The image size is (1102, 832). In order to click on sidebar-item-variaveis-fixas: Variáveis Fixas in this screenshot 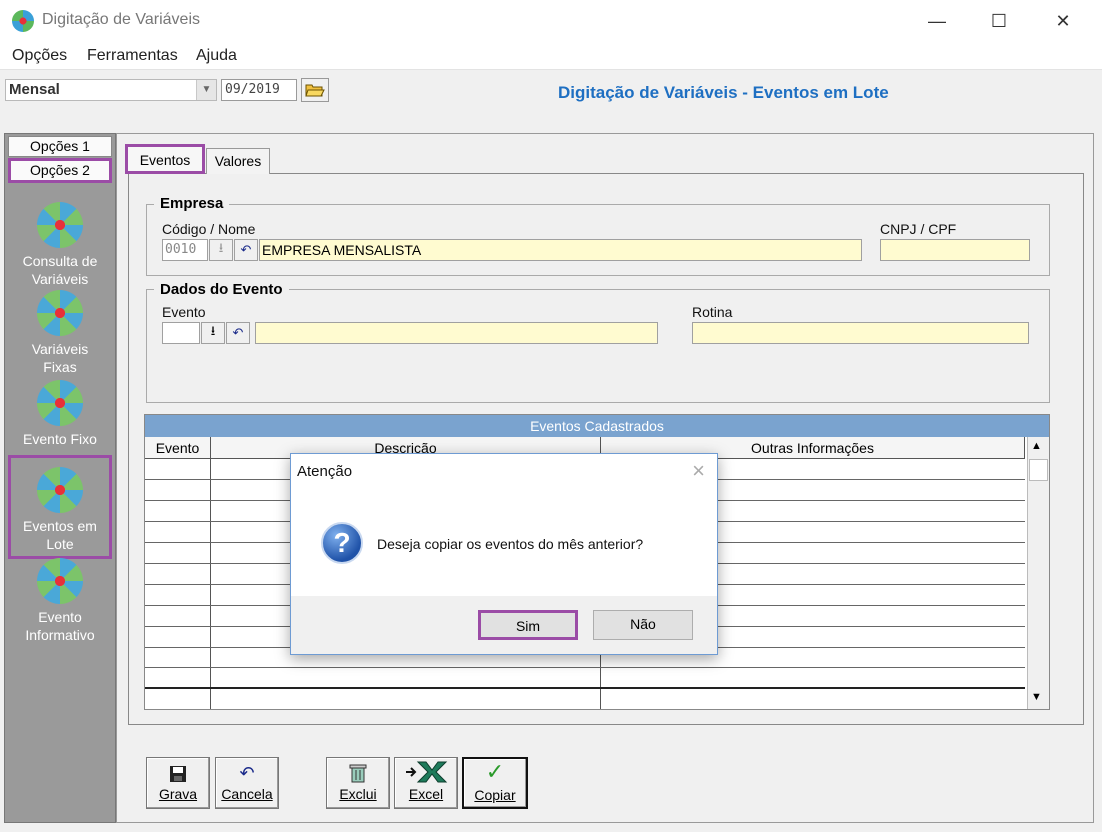, I will do `click(60, 333)`.